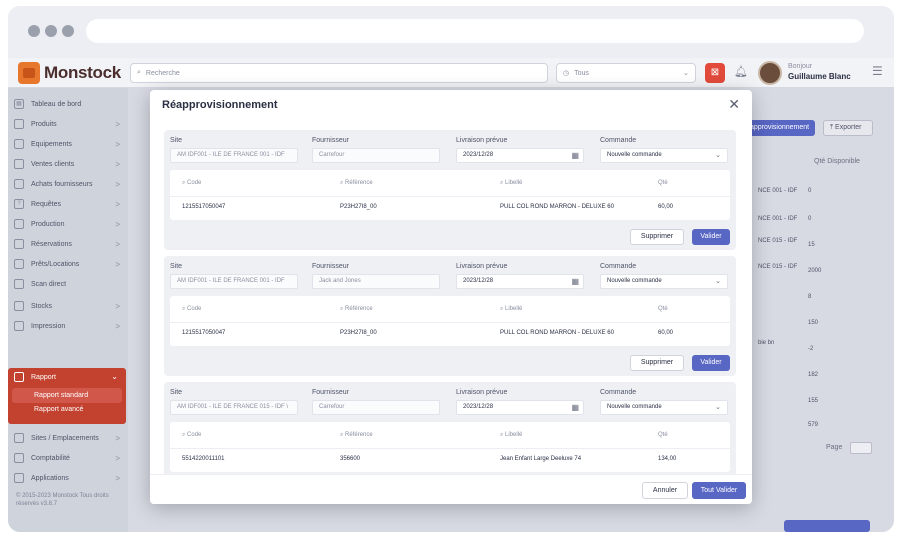 This screenshot has width=900, height=538. I want to click on window-dot-close, so click(34, 31).